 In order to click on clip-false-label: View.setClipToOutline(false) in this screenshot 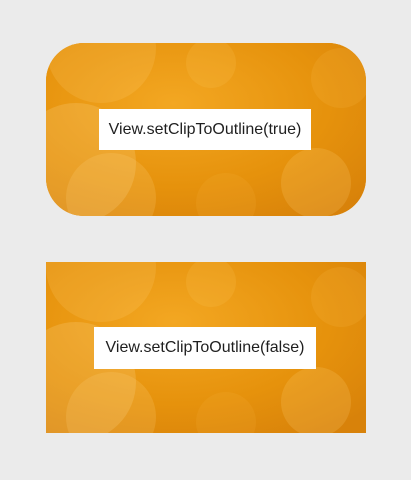, I will do `click(205, 348)`.